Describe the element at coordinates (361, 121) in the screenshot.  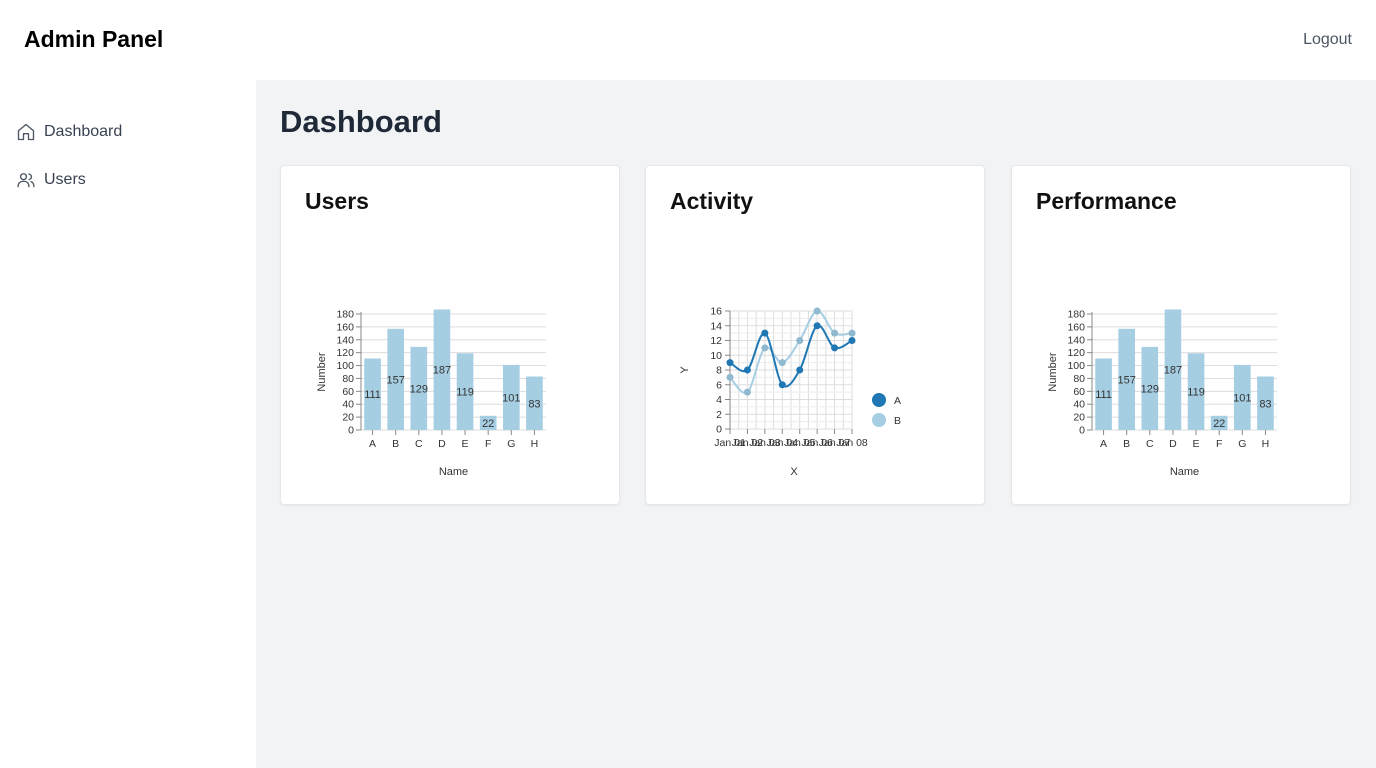
I see `page-title: Dashboard` at that location.